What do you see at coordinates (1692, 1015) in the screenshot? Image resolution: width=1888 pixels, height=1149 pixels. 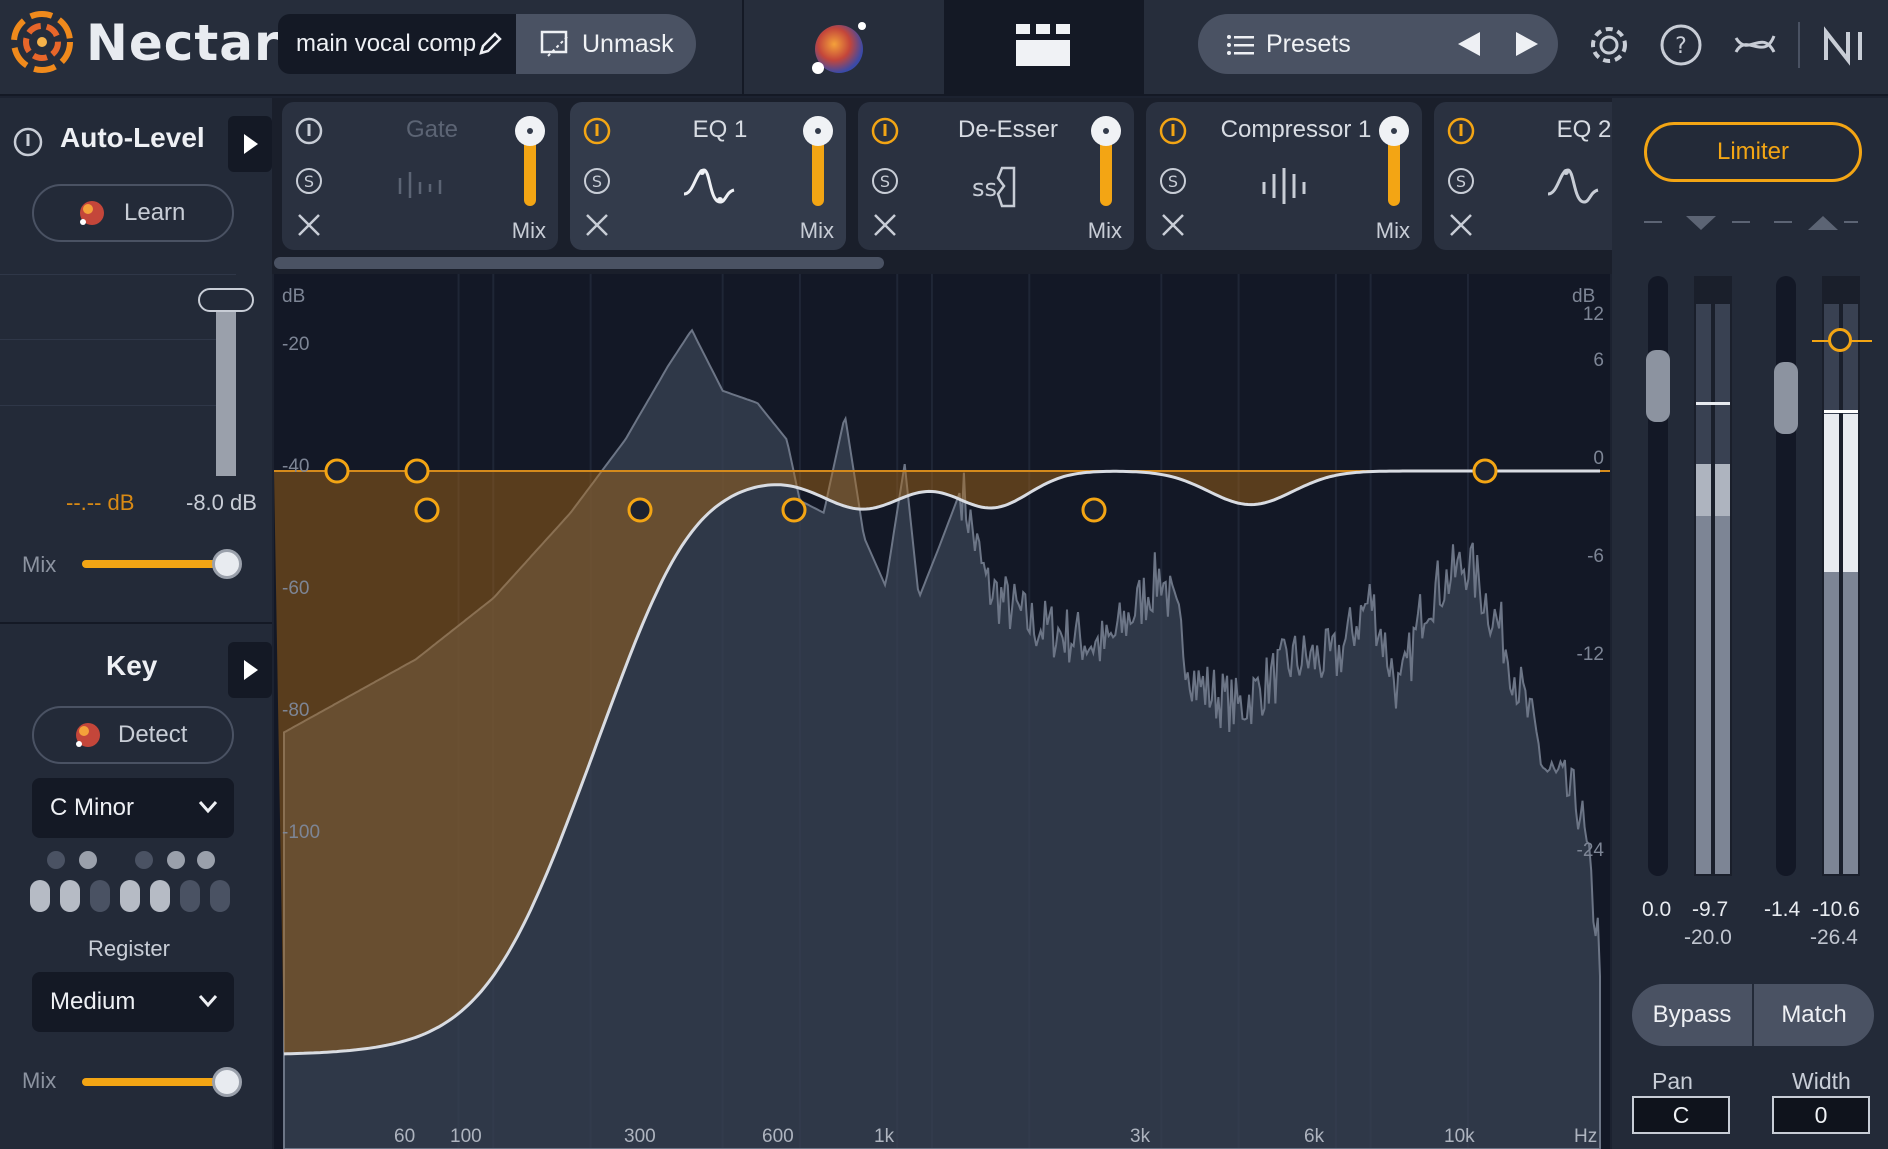 I see `bypass-button: Bypass` at bounding box center [1692, 1015].